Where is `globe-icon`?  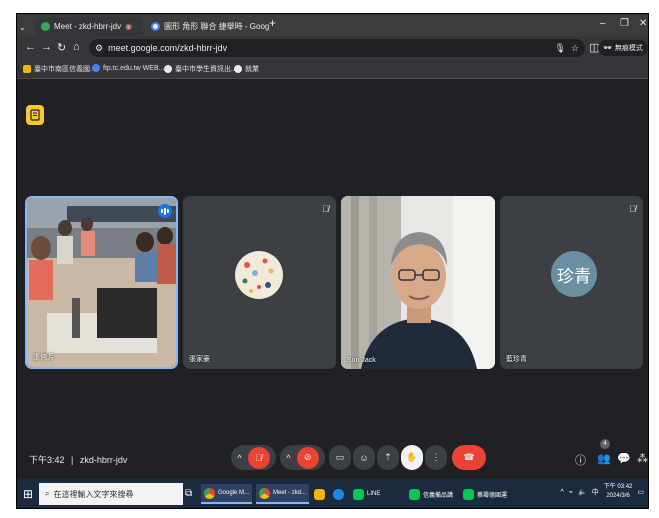
globe-icon is located at coordinates (96, 68).